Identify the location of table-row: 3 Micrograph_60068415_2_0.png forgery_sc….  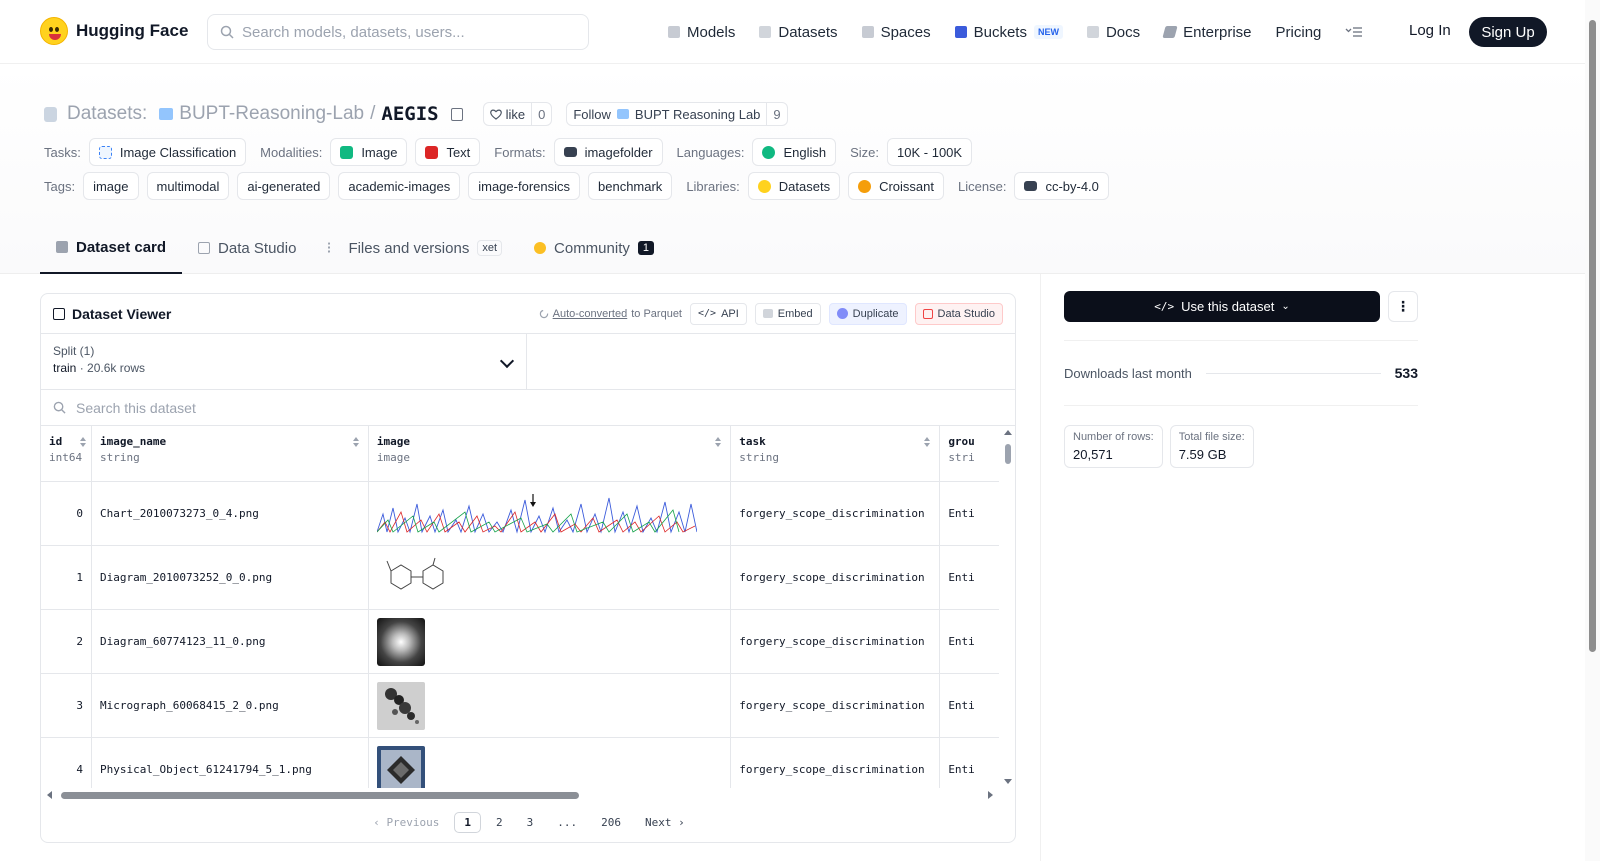
(520, 706).